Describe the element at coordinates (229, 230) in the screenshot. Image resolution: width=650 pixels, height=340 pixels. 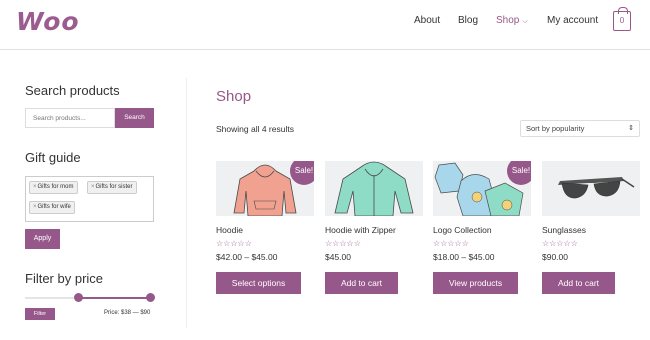
I see `product-name: Hoodie` at that location.